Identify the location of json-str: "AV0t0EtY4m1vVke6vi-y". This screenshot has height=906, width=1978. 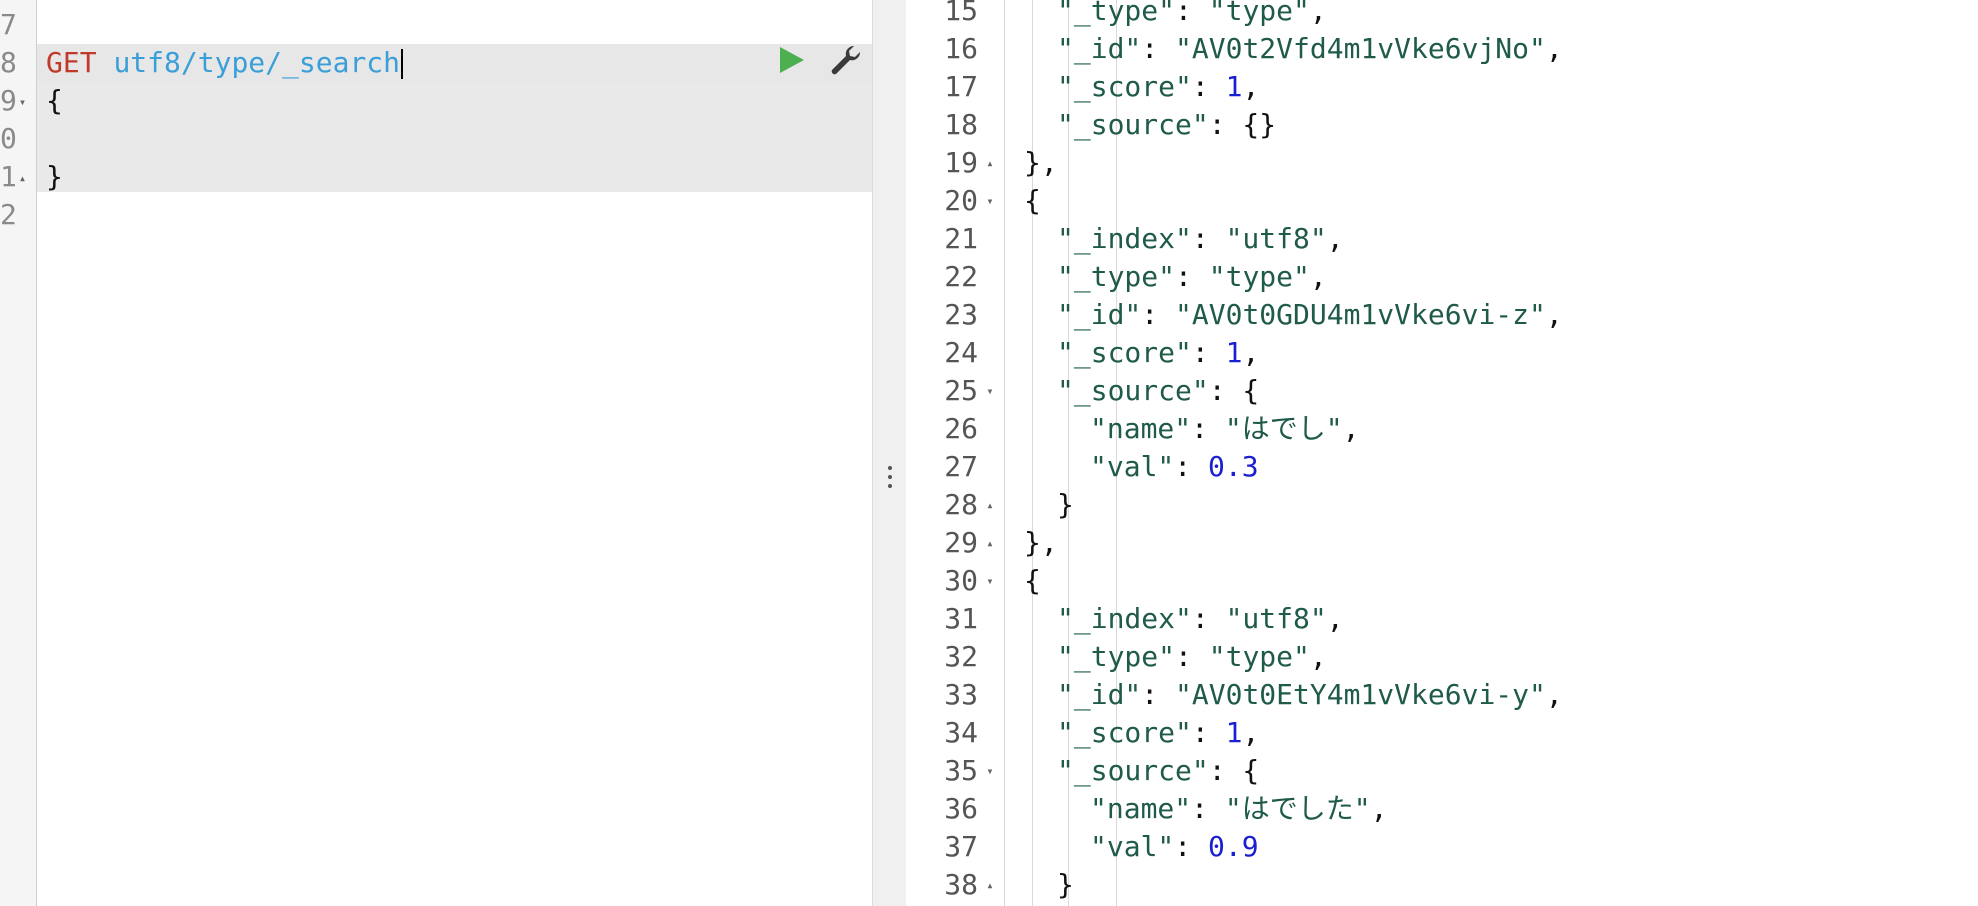
(1360, 694).